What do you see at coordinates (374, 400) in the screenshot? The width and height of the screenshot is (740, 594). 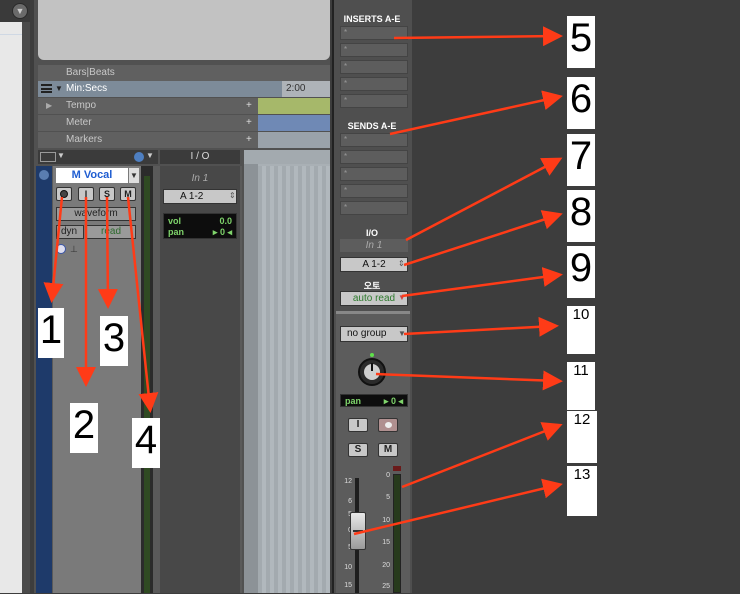 I see `mix-pan-display: pan ▸ 0 ◂` at bounding box center [374, 400].